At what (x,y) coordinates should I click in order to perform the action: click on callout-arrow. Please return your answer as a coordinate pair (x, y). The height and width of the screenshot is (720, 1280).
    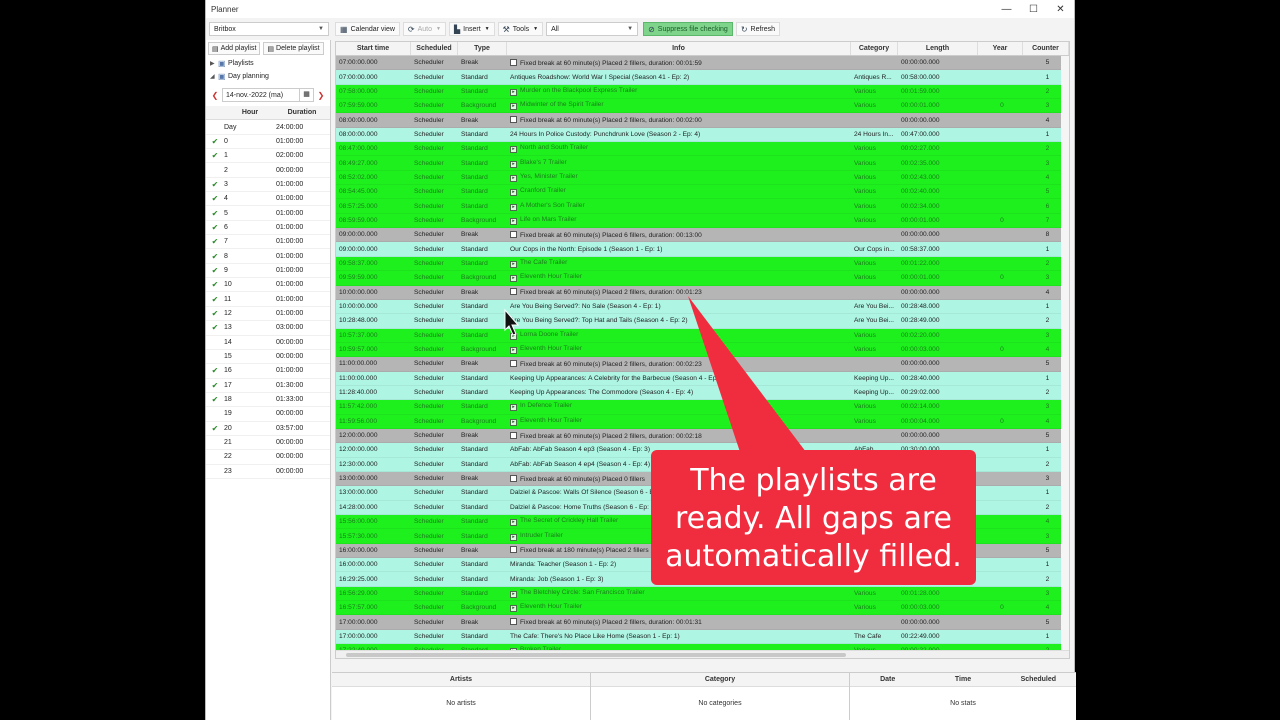
    Looking at the image, I should click on (747, 374).